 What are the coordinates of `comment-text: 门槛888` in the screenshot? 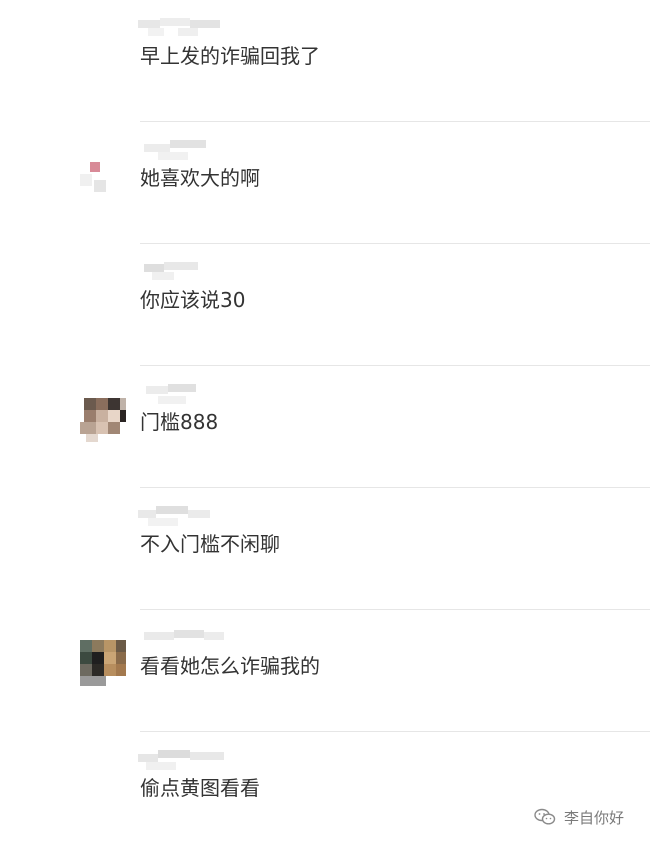 It's located at (179, 422).